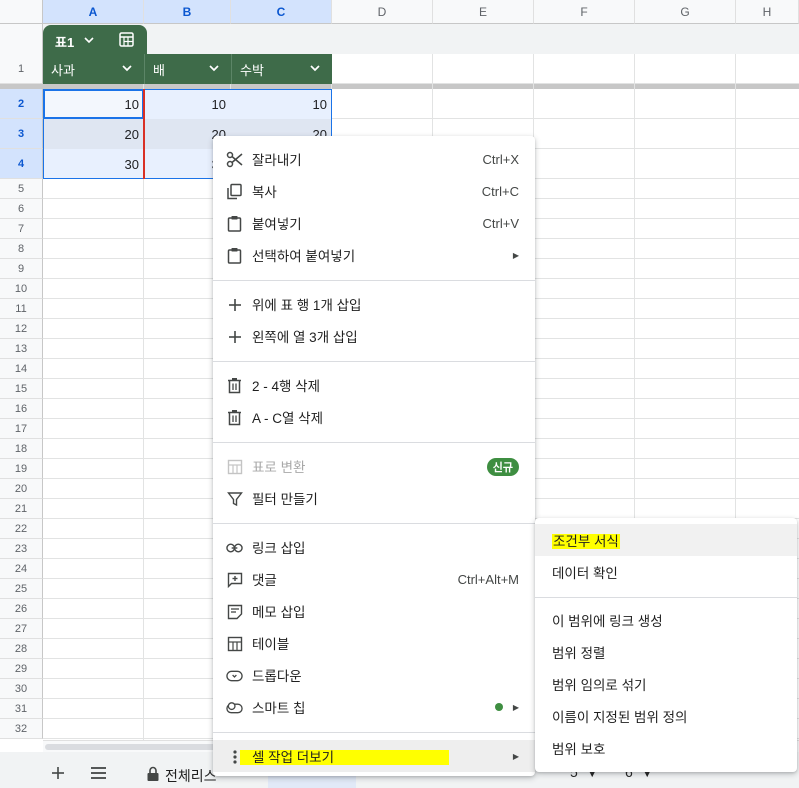 The height and width of the screenshot is (788, 799). I want to click on menu-item-insert-note: 메모 삽입, so click(374, 611).